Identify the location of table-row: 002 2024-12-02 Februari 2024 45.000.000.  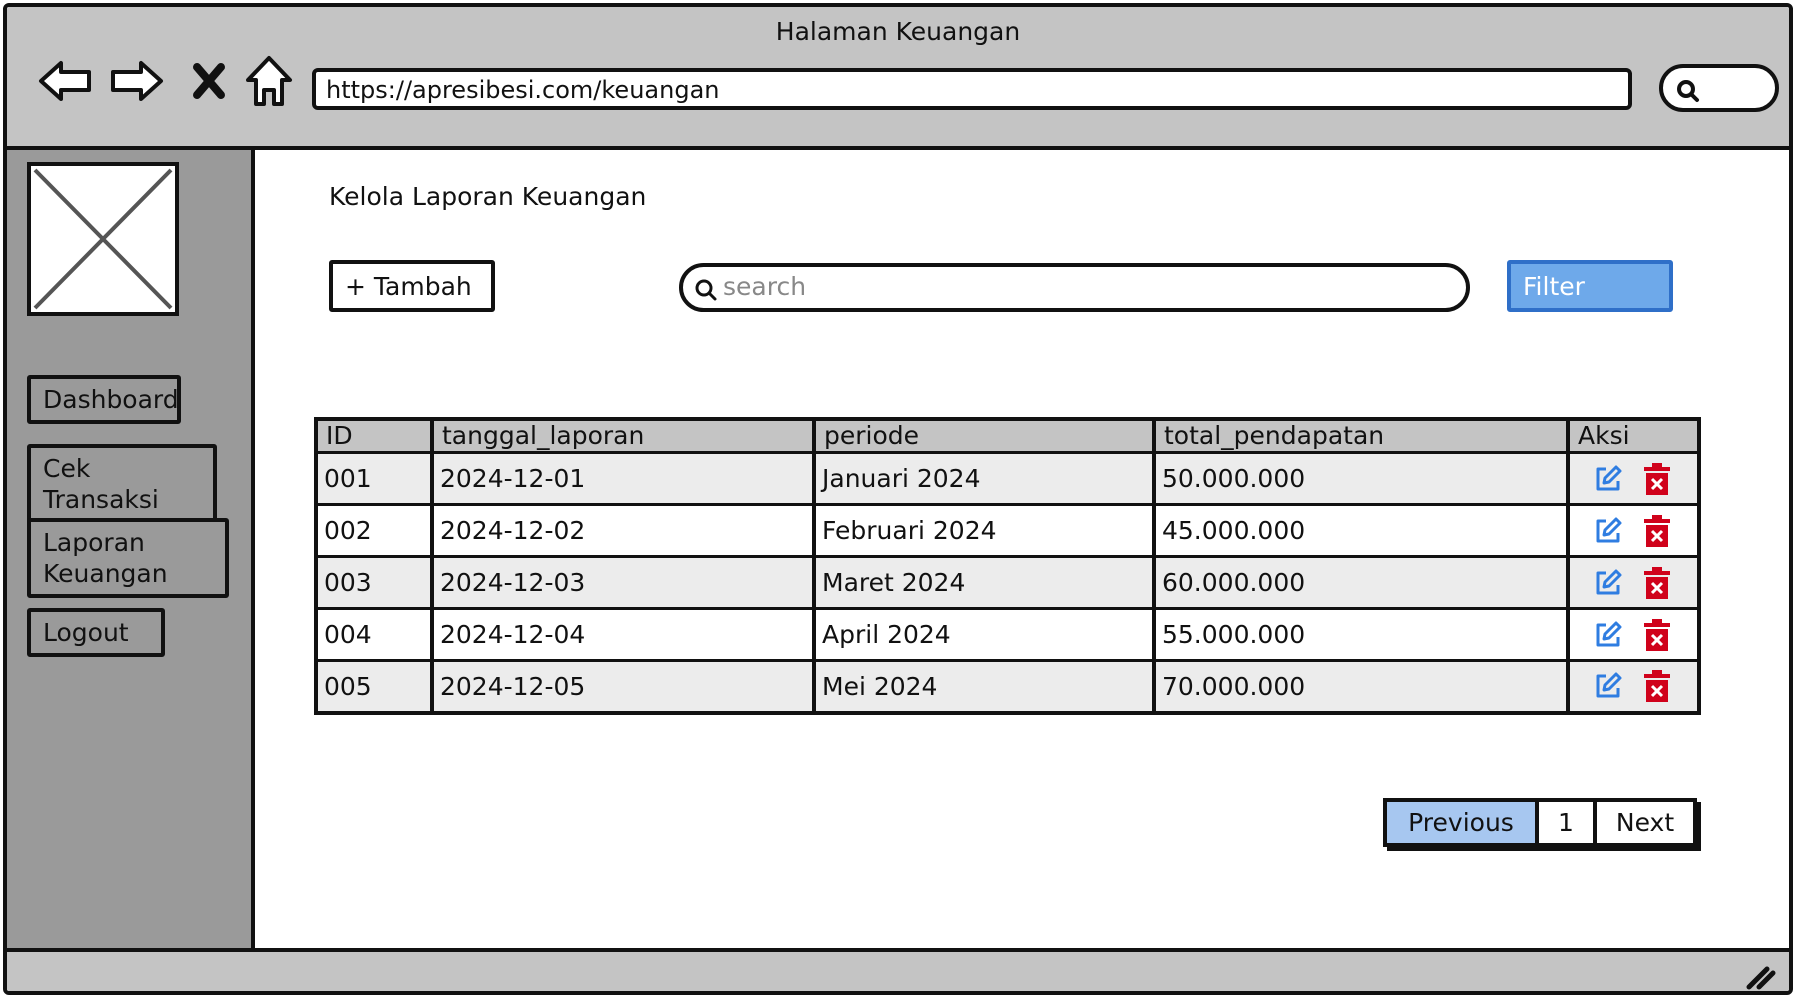
(1007, 531).